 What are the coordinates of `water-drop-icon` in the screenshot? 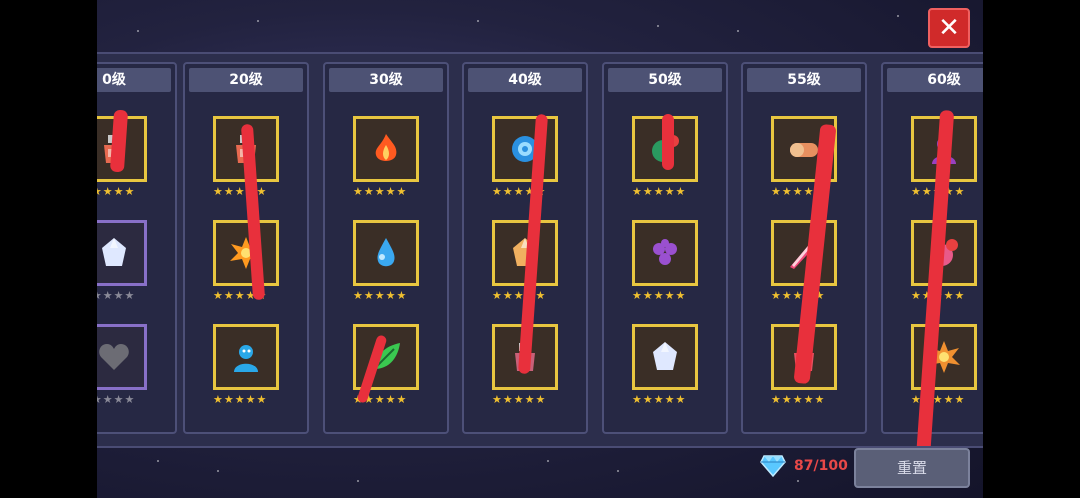 It's located at (386, 252).